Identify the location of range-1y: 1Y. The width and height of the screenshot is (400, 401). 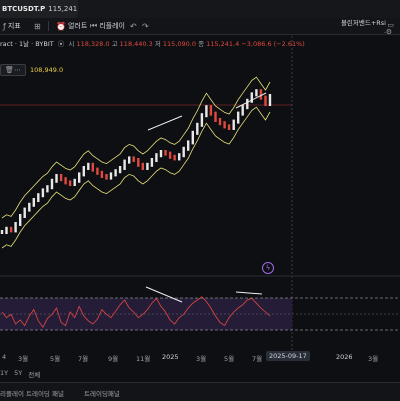
(4, 374).